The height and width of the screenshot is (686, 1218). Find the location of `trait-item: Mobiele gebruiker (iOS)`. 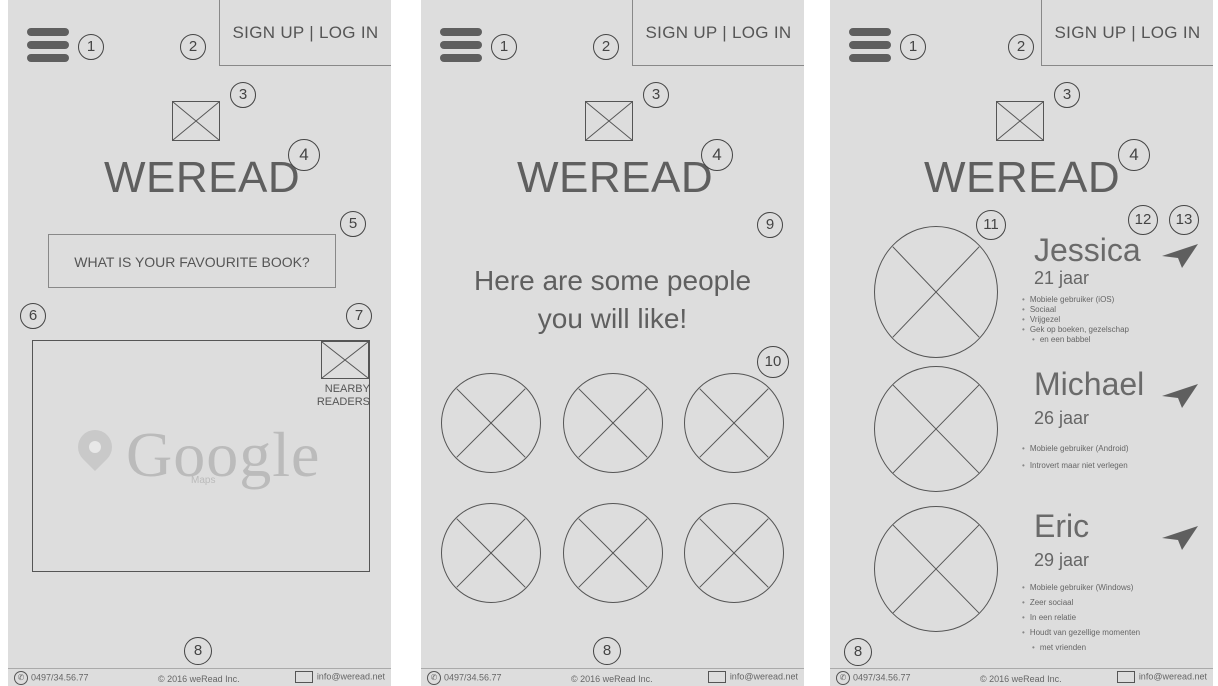

trait-item: Mobiele gebruiker (iOS) is located at coordinates (1075, 300).